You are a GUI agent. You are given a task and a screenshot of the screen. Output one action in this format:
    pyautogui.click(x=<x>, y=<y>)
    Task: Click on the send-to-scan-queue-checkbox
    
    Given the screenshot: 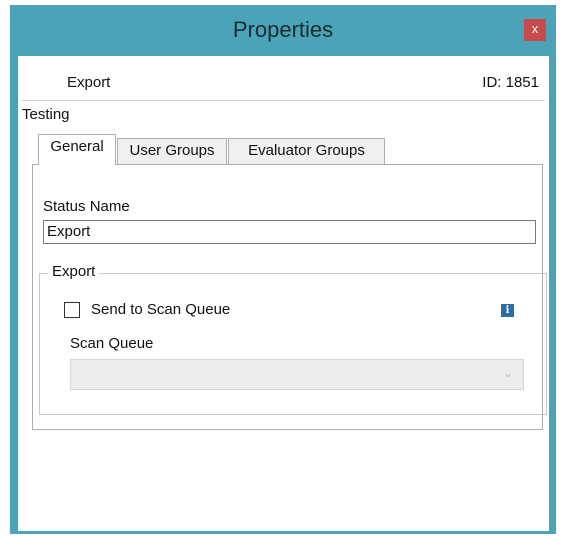 What is the action you would take?
    pyautogui.click(x=72, y=310)
    